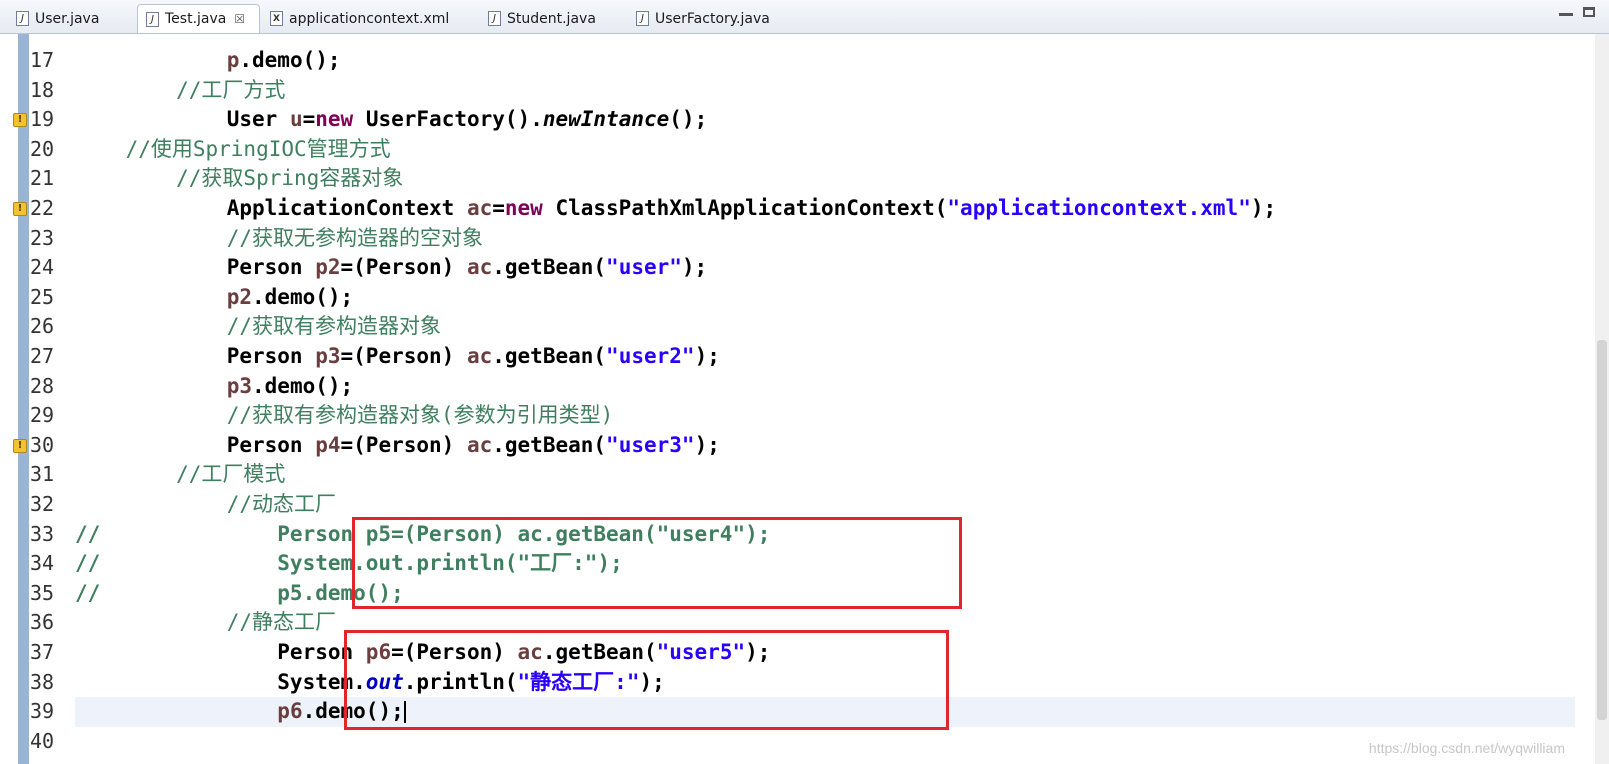  I want to click on code-line: 26 //获取有参构造器对象, so click(804, 327).